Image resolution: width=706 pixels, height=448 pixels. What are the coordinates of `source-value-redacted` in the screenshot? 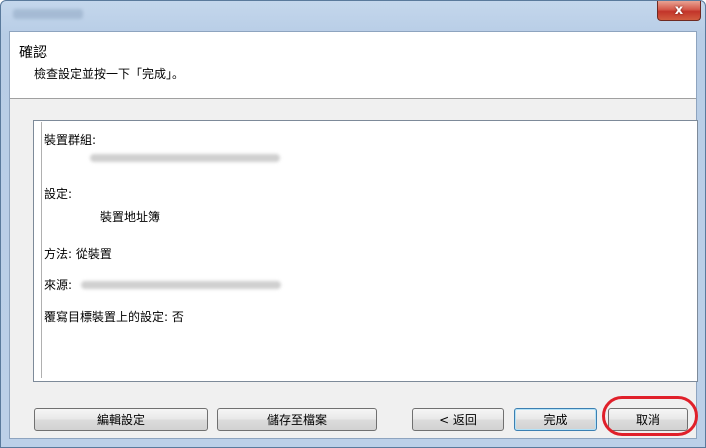 It's located at (181, 285).